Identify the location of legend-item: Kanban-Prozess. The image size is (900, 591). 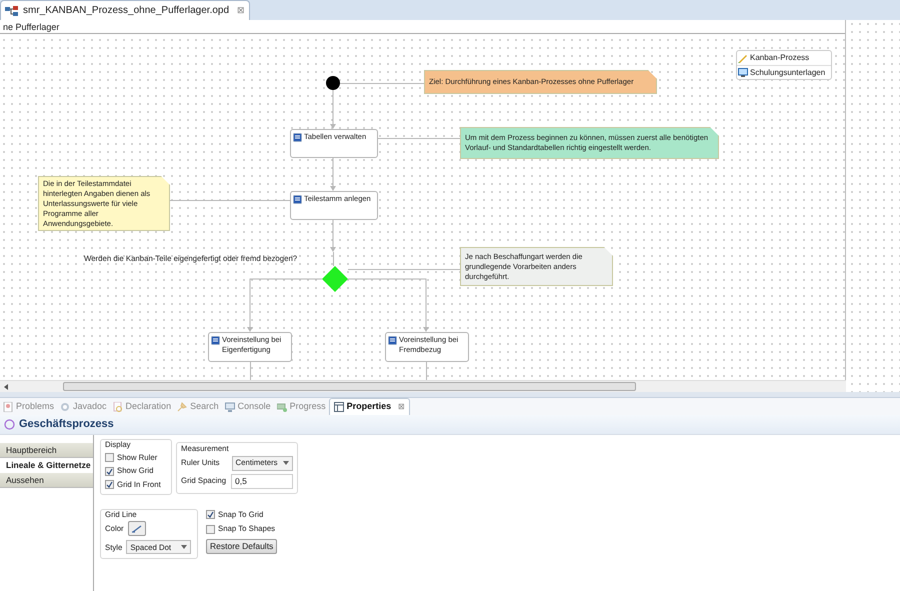
(780, 58).